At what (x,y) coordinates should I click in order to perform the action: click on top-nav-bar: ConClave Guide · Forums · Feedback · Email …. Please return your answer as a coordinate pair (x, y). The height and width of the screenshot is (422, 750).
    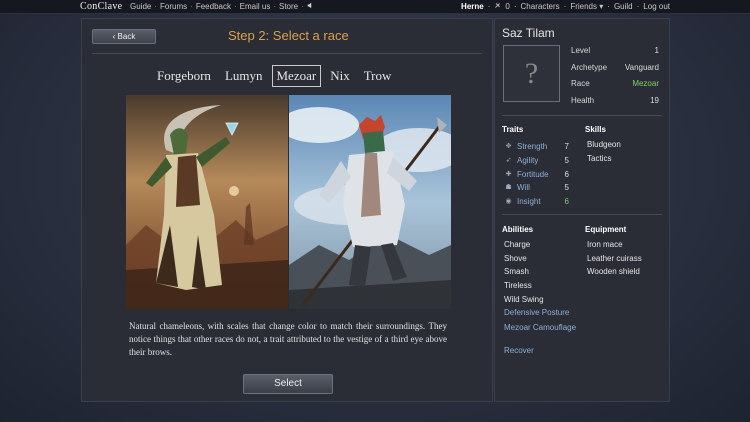
    Looking at the image, I should click on (375, 7).